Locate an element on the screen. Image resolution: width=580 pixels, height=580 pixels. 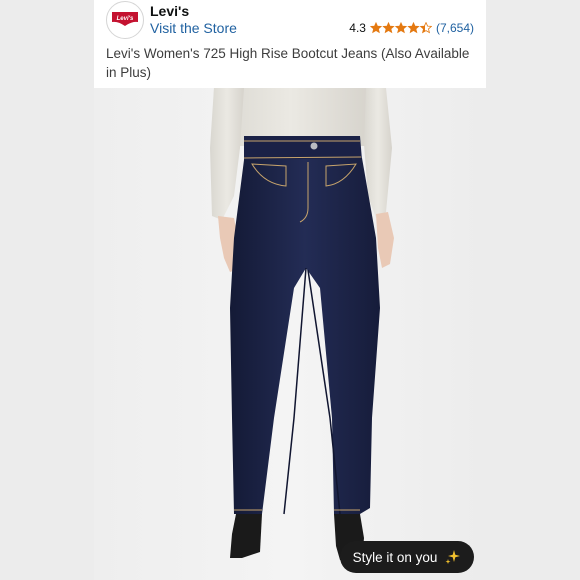
stars-icon is located at coordinates (401, 28).